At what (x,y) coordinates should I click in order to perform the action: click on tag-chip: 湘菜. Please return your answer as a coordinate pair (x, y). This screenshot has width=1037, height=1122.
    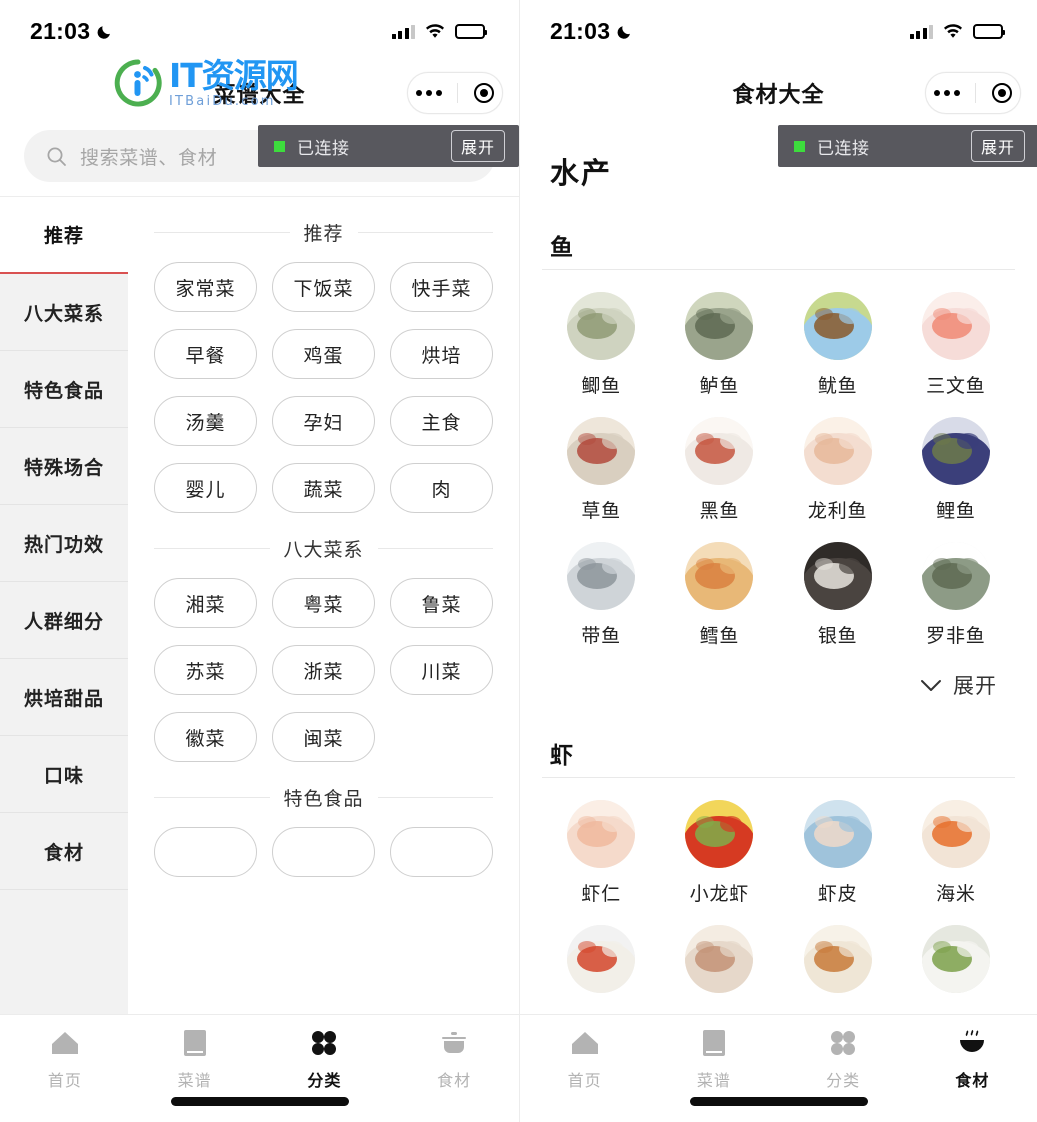
    Looking at the image, I should click on (205, 603).